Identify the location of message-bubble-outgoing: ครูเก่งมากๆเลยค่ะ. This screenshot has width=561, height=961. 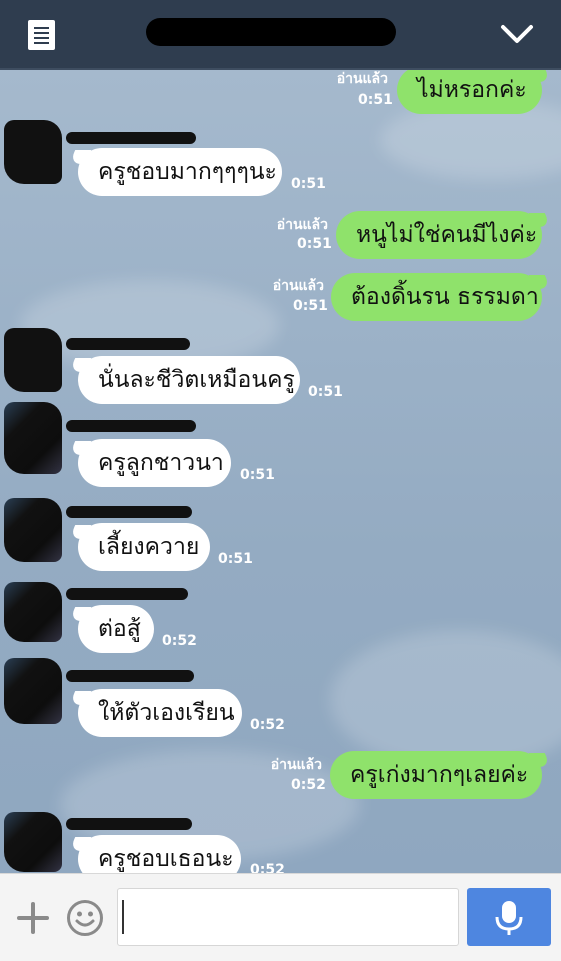
(436, 775).